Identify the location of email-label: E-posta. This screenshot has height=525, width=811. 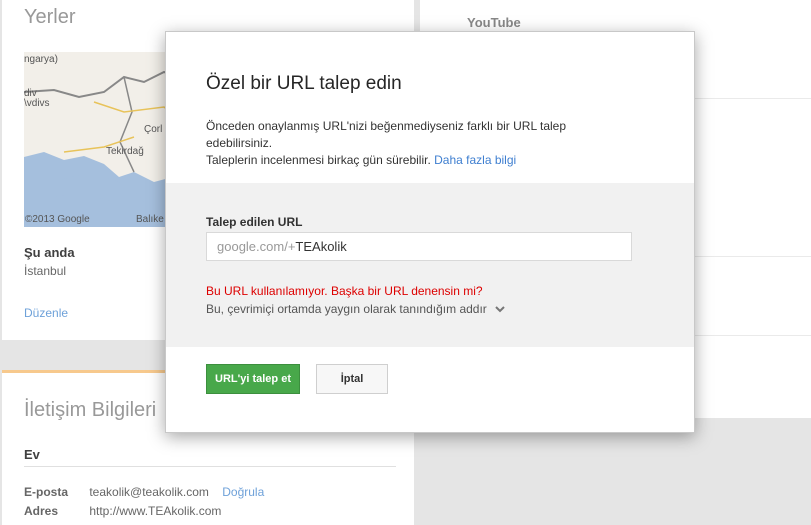
(46, 492).